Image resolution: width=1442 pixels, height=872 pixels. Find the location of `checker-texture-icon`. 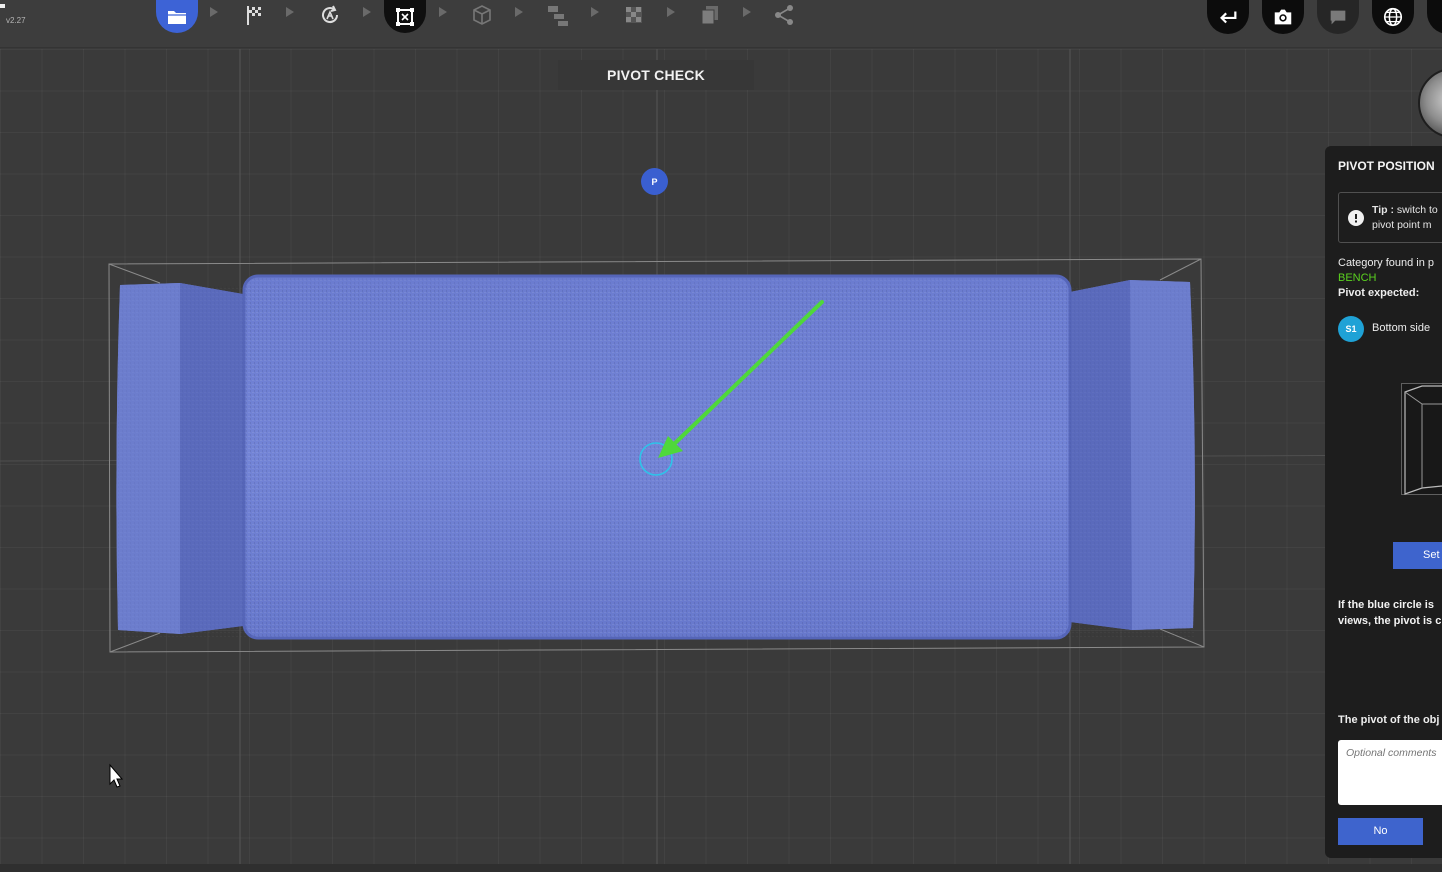

checker-texture-icon is located at coordinates (634, 15).